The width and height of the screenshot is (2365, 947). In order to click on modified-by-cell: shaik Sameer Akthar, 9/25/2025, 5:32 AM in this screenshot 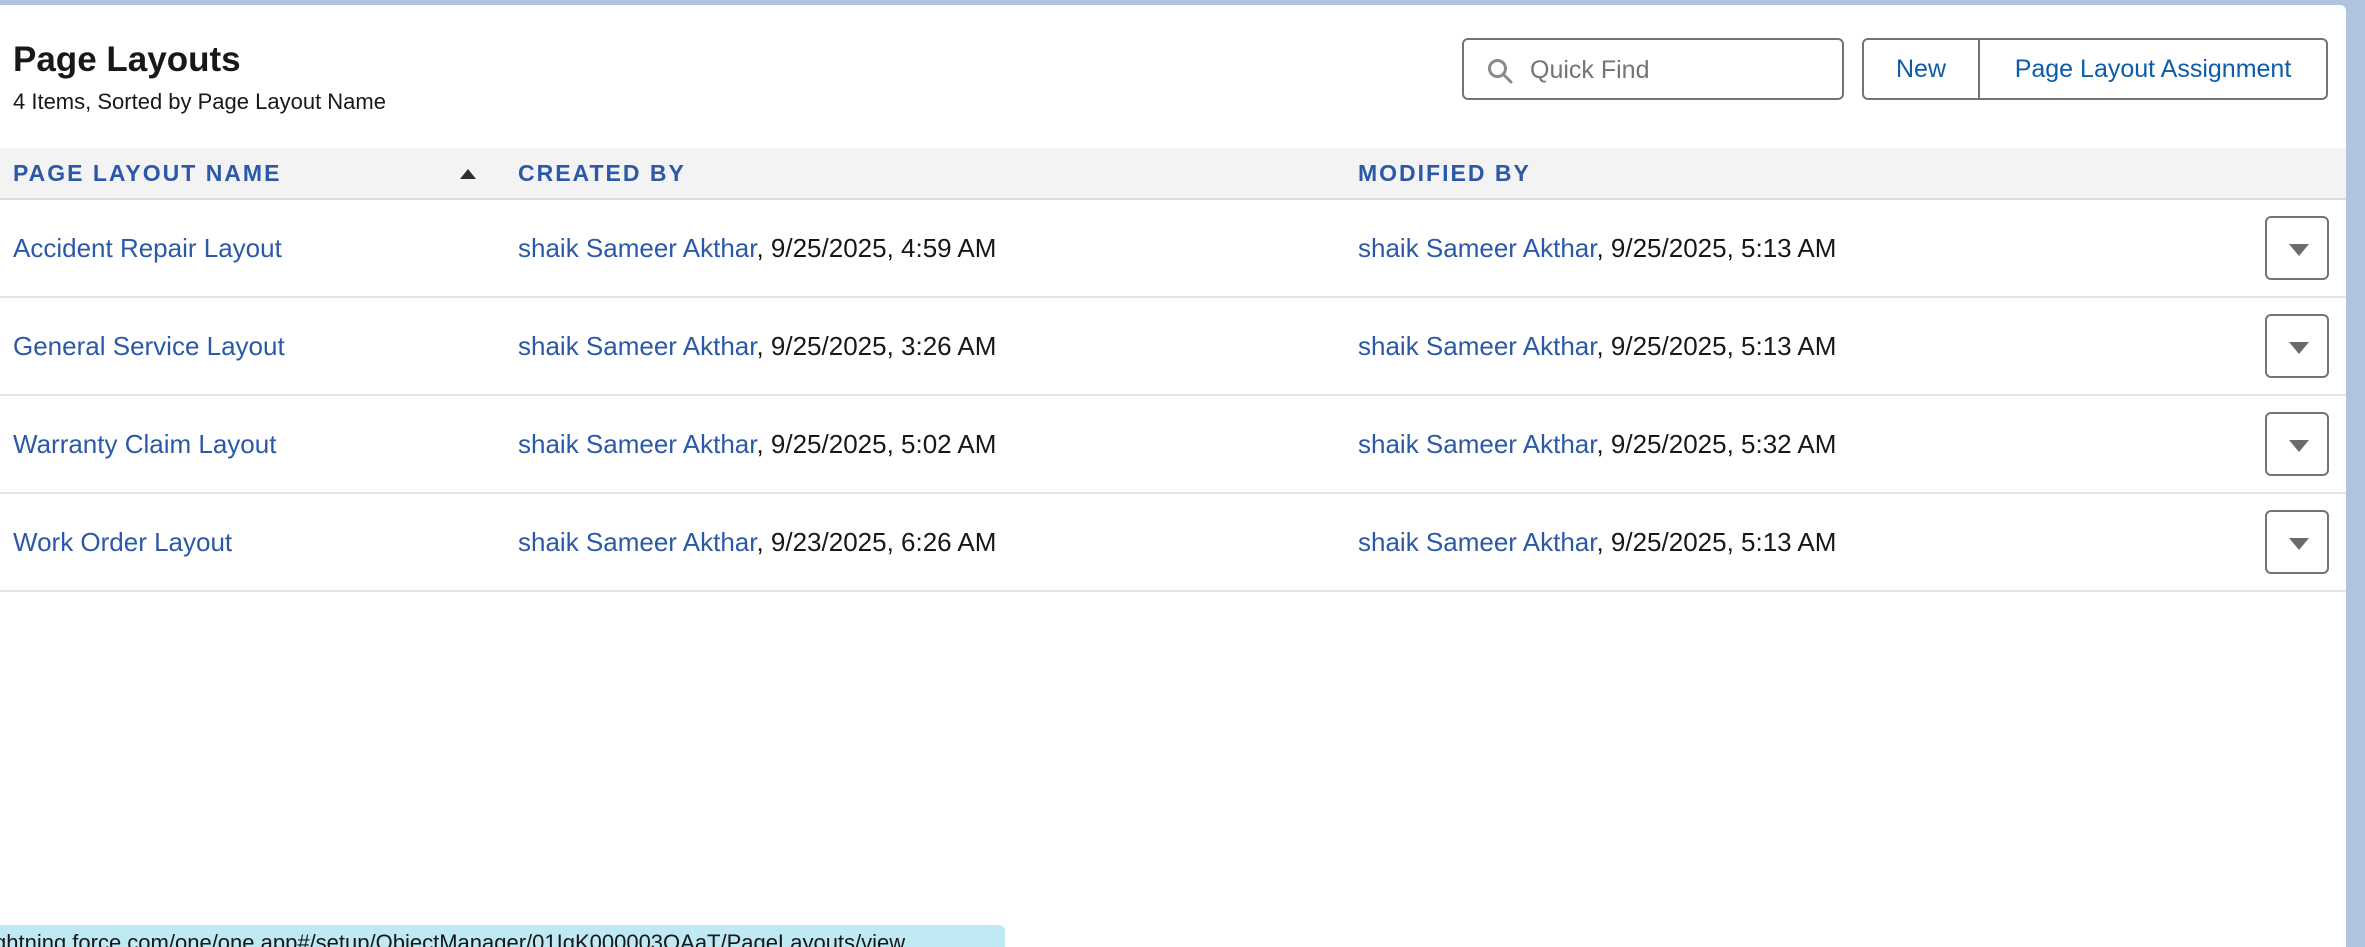, I will do `click(1597, 444)`.